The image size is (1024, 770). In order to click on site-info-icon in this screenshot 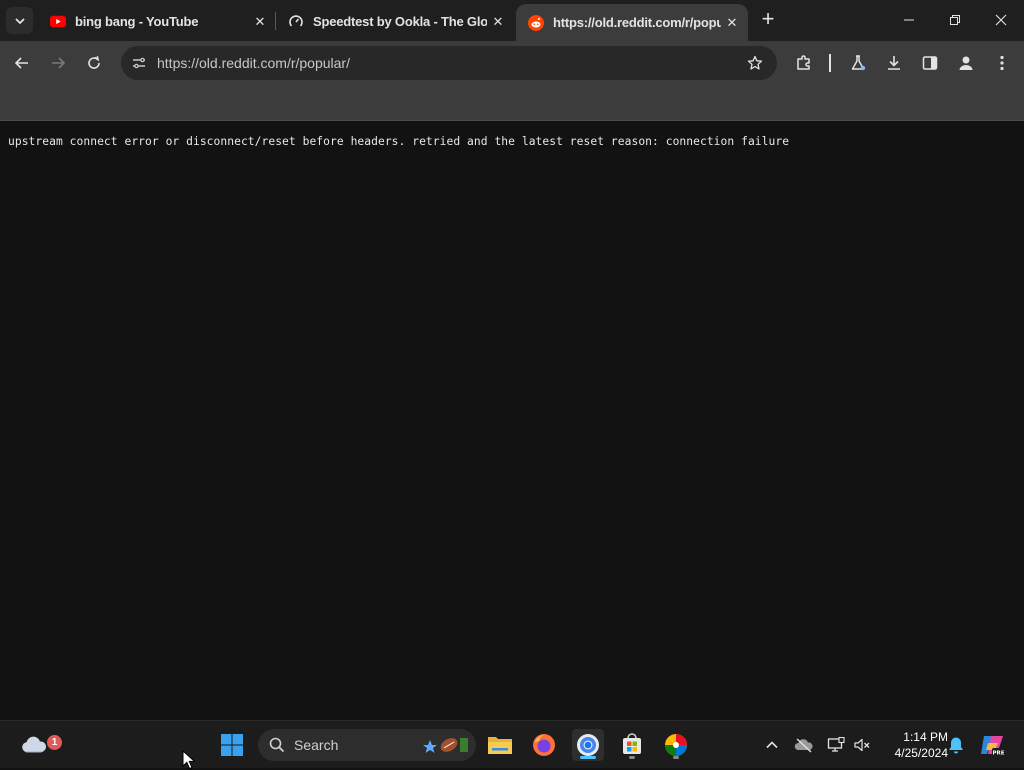, I will do `click(139, 63)`.